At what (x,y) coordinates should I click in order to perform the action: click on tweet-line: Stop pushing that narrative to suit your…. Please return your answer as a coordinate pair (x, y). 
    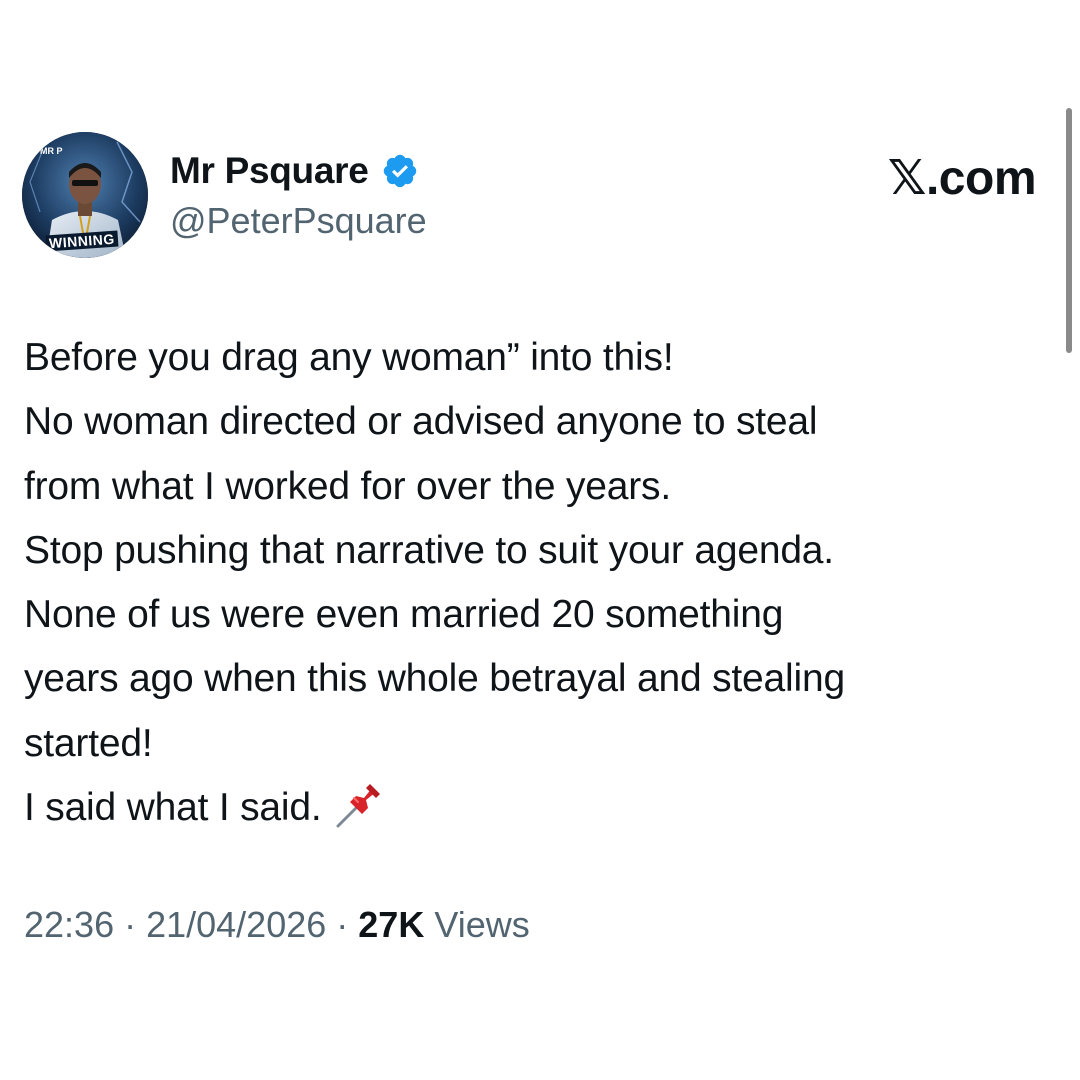
    Looking at the image, I should click on (429, 550).